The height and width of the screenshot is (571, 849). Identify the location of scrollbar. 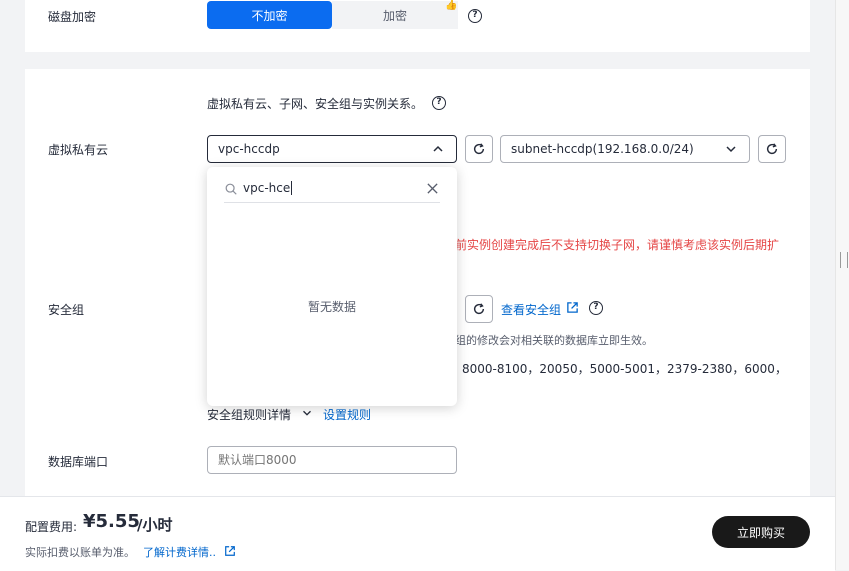
(842, 285).